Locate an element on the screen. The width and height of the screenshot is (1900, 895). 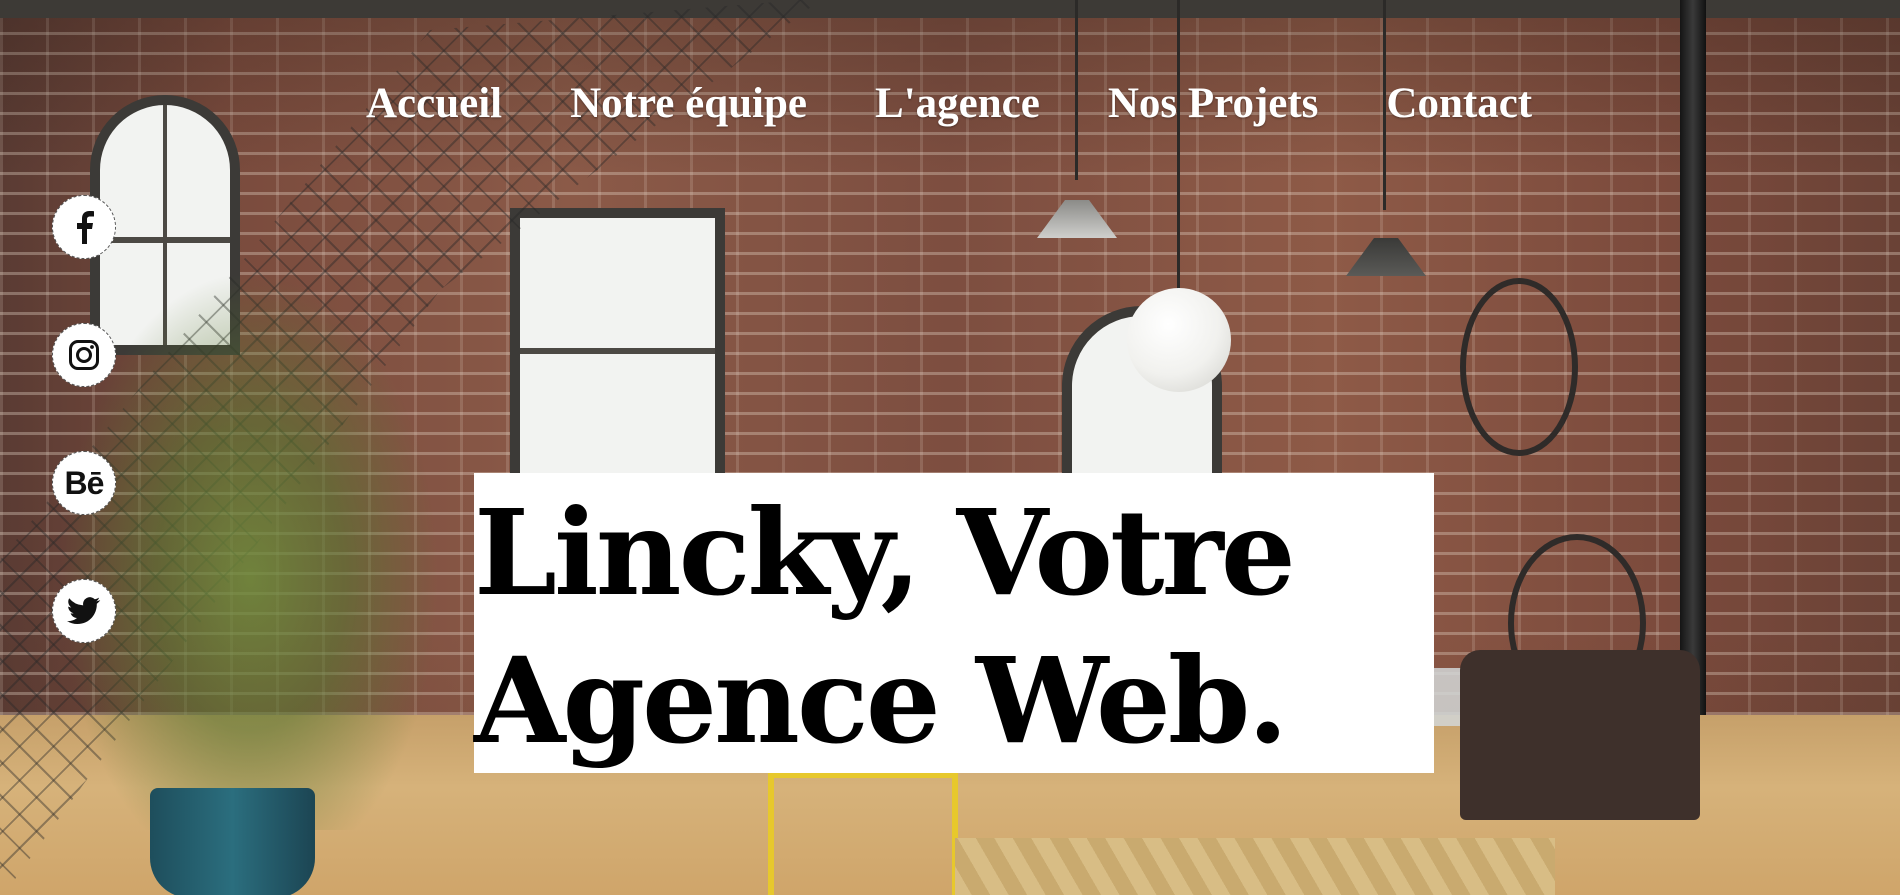
wooden-bench is located at coordinates (1255, 866).